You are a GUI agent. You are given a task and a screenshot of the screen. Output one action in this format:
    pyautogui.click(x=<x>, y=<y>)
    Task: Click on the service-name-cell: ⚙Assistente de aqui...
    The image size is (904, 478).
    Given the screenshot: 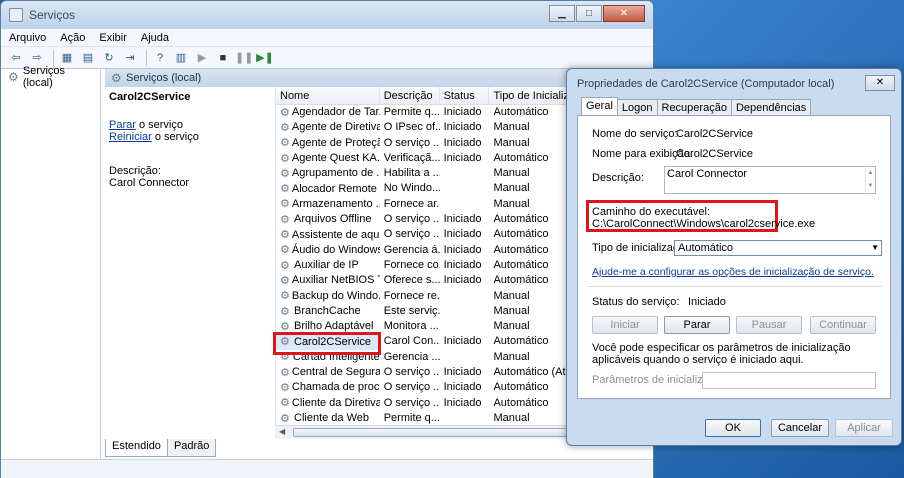 What is the action you would take?
    pyautogui.click(x=328, y=234)
    